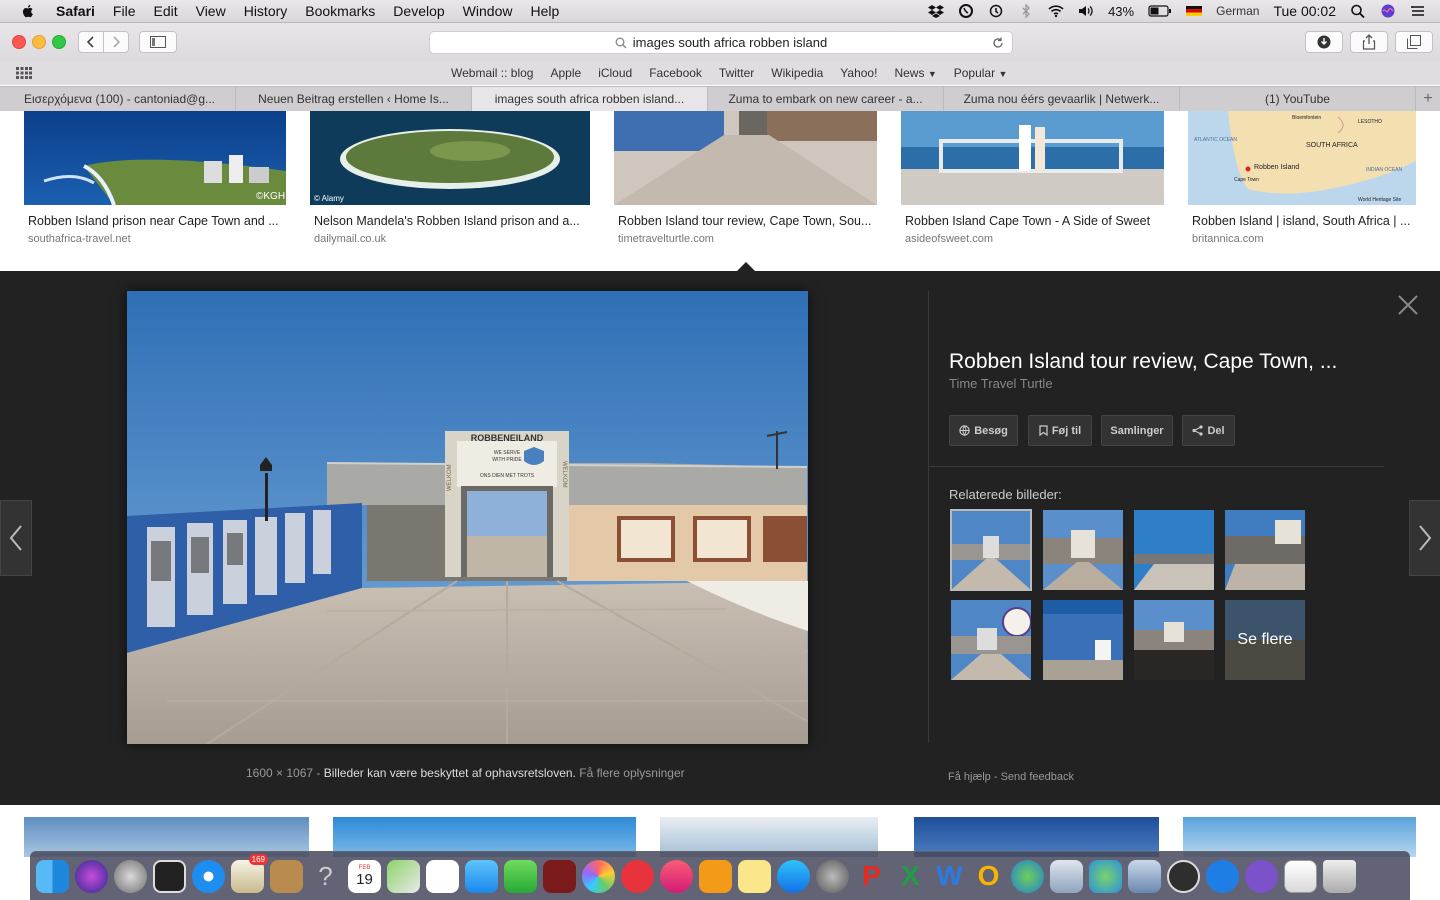 The image size is (1440, 900). What do you see at coordinates (158, 42) in the screenshot?
I see `sidebar-button` at bounding box center [158, 42].